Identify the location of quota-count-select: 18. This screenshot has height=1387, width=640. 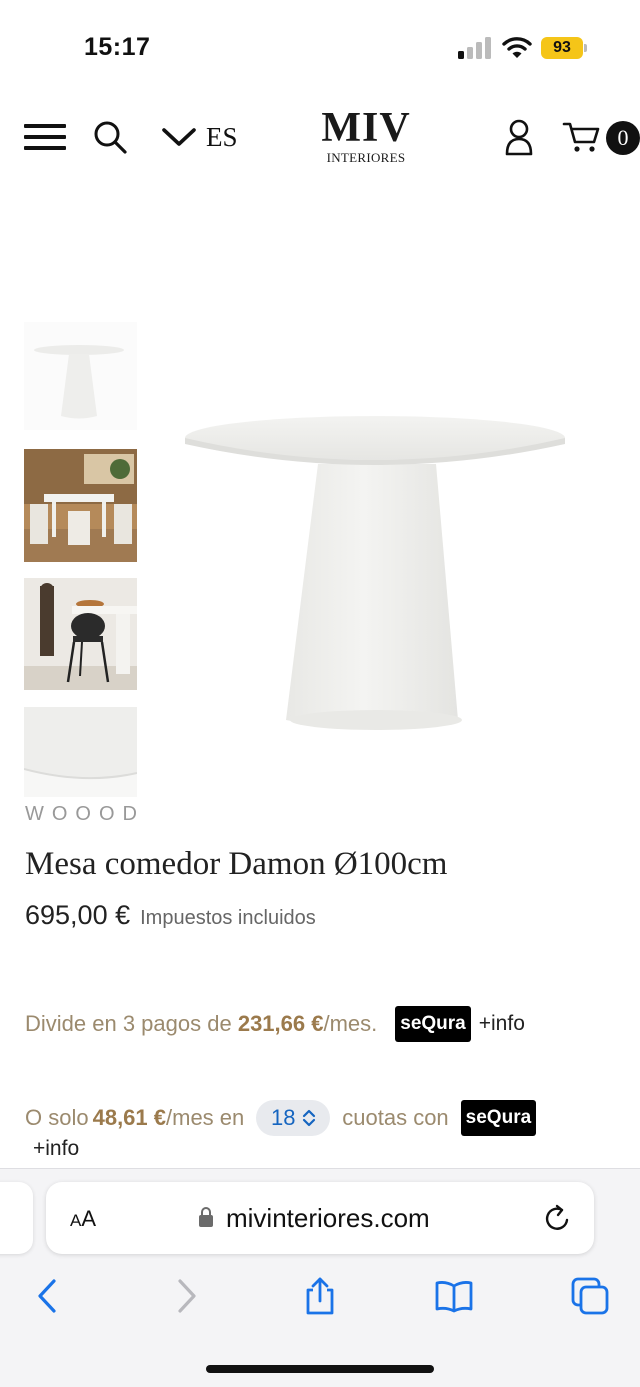
(293, 1118).